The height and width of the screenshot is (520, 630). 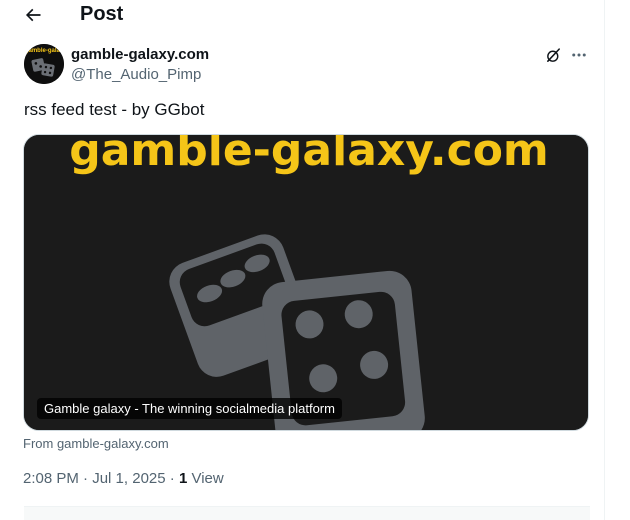 I want to click on back-button, so click(x=33, y=15).